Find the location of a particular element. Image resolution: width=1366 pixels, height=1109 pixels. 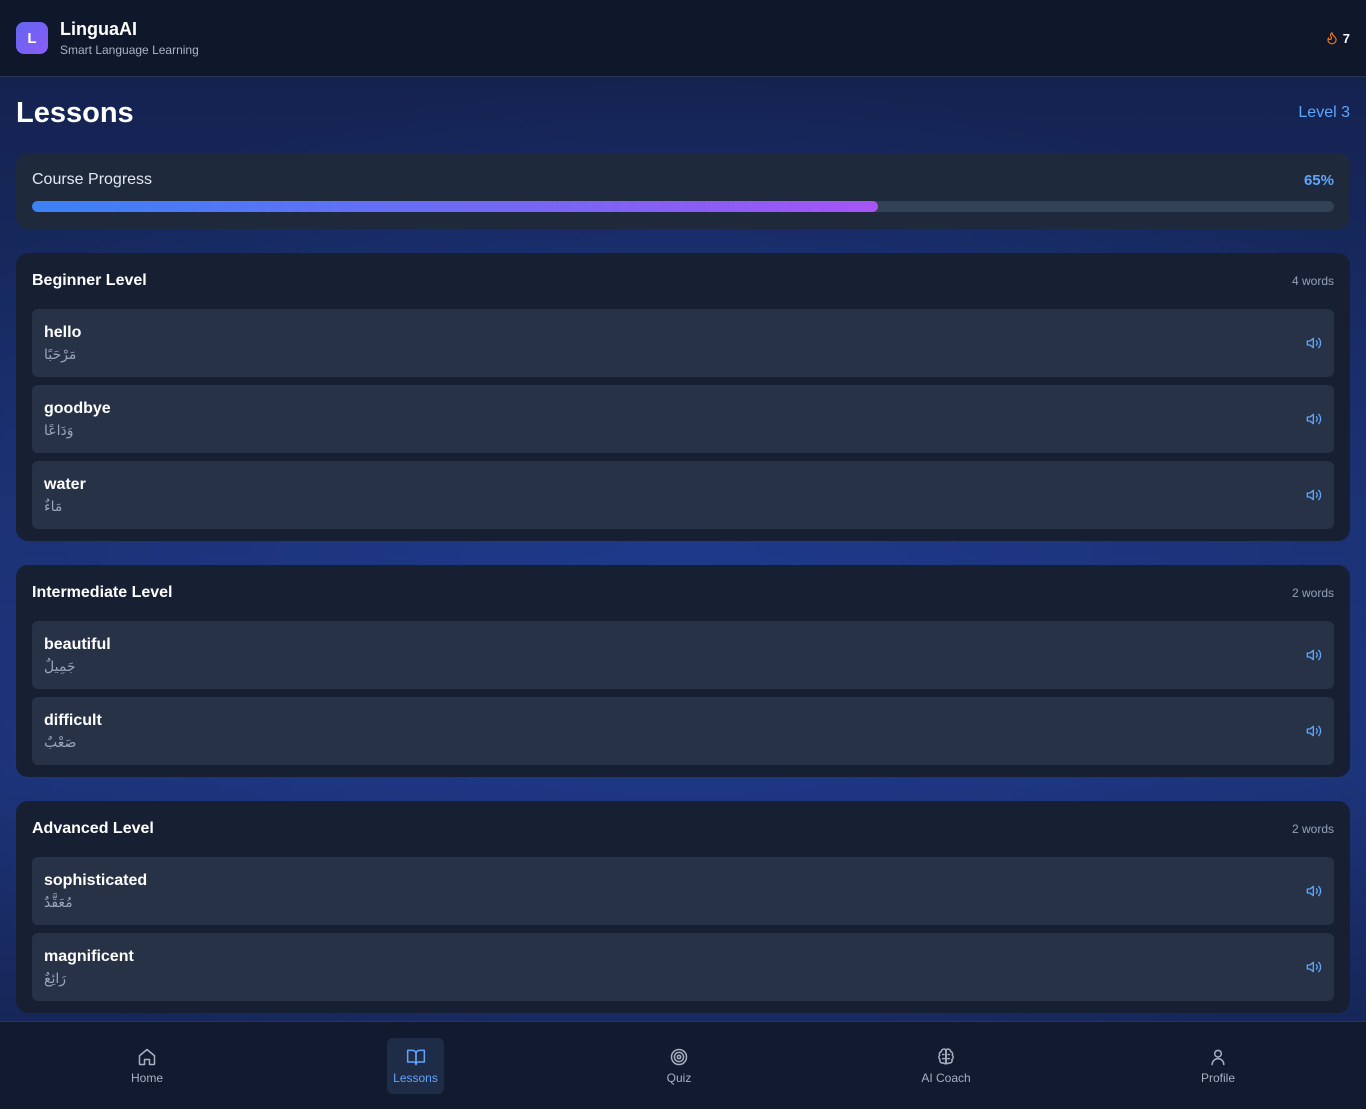

user-icon is located at coordinates (1218, 1057).